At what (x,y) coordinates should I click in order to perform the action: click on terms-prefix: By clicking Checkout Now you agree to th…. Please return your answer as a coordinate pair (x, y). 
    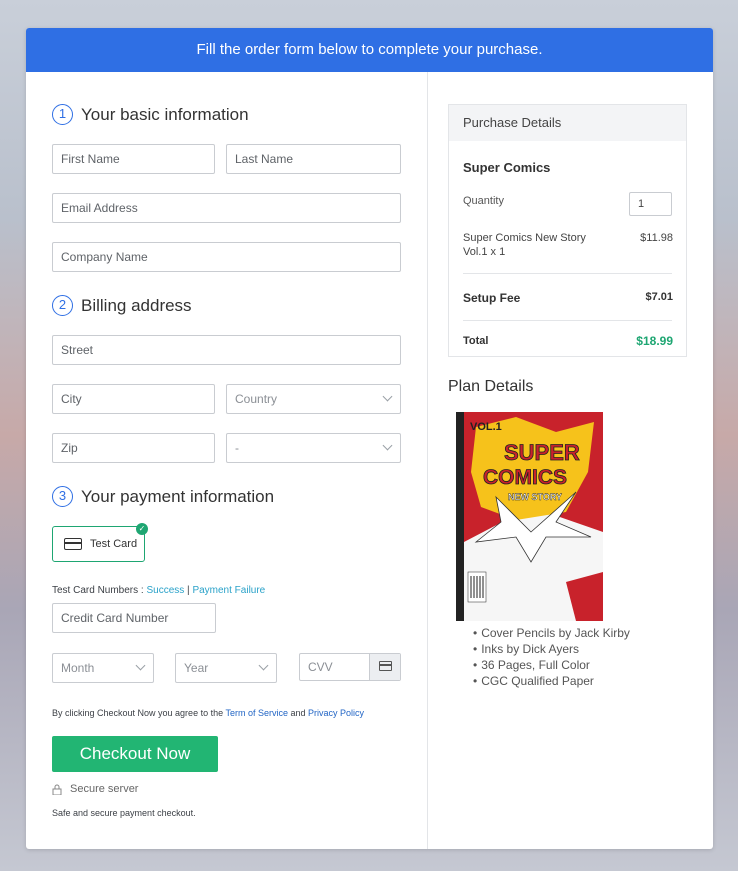
    Looking at the image, I should click on (139, 713).